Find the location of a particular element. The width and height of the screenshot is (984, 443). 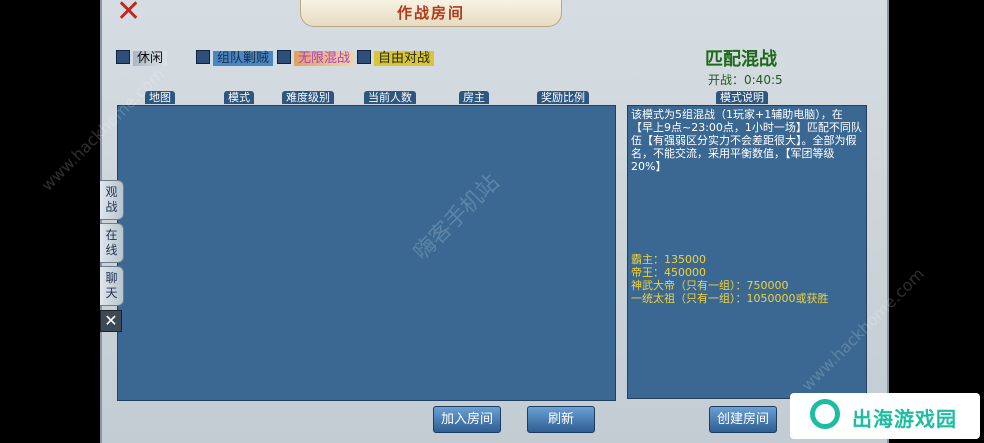

mode-casual: 休闲 is located at coordinates (142, 59).